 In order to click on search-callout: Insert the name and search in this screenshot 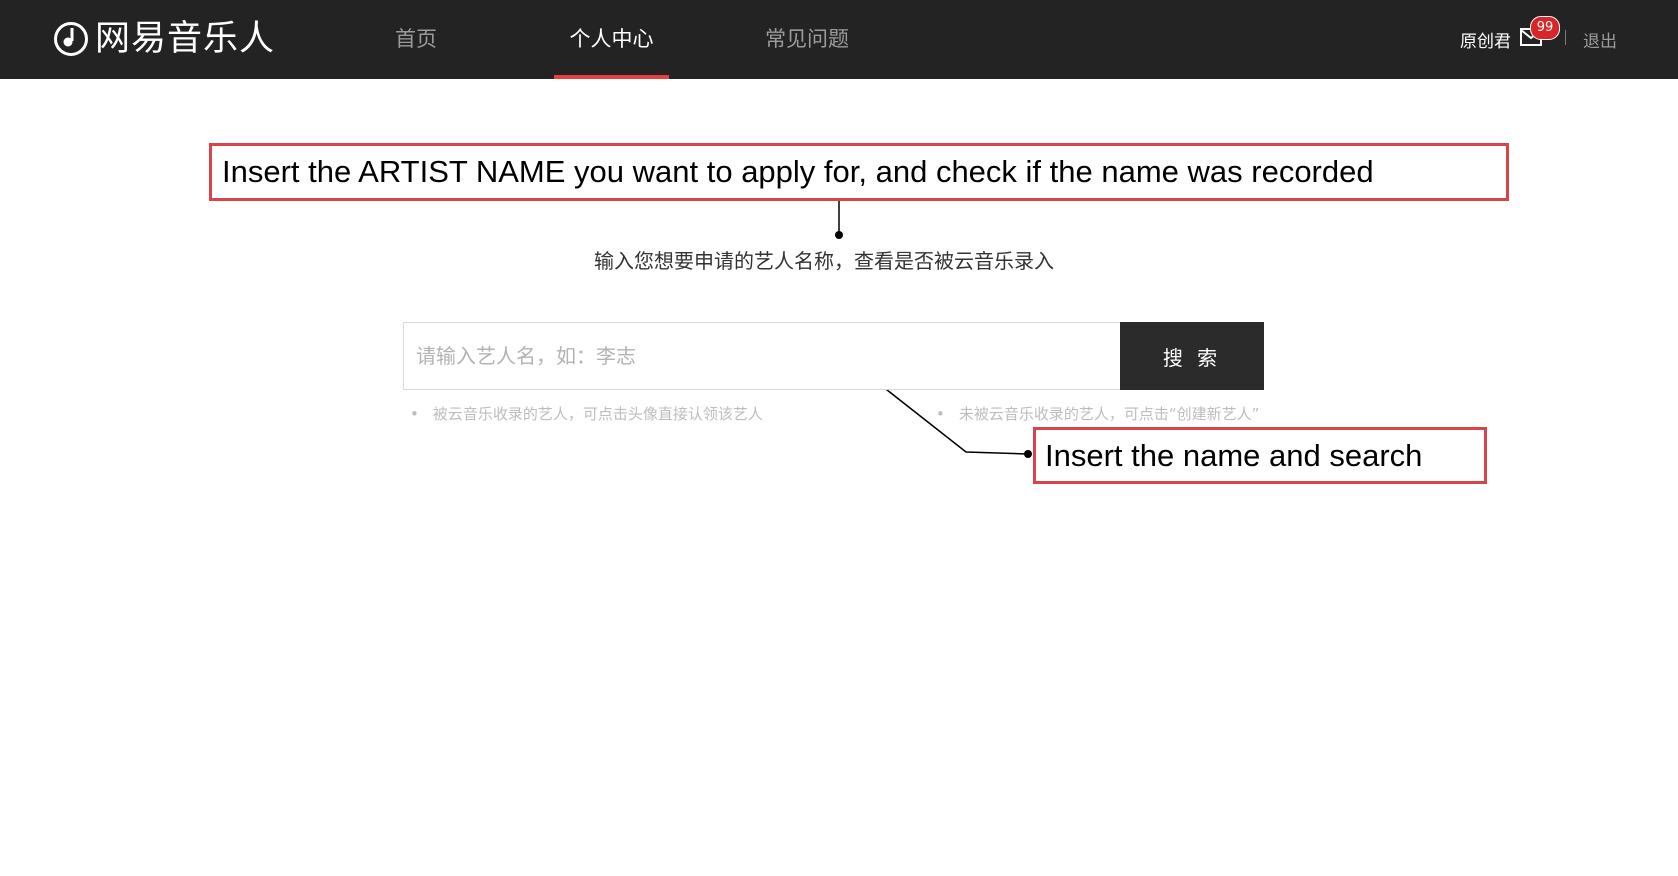, I will do `click(1260, 455)`.